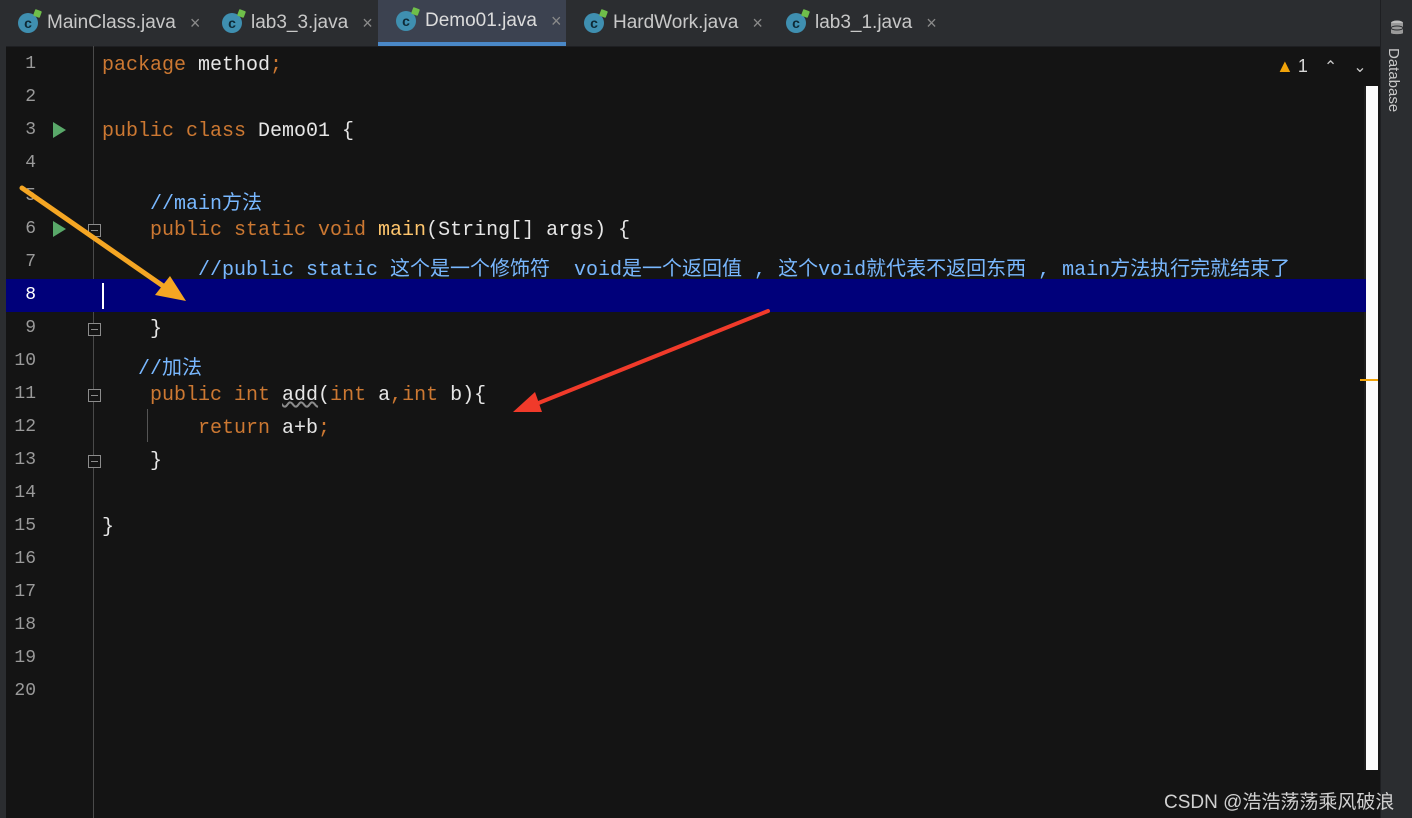 The height and width of the screenshot is (818, 1412). What do you see at coordinates (102, 243) in the screenshot?
I see `yellow-arrow-annotation` at bounding box center [102, 243].